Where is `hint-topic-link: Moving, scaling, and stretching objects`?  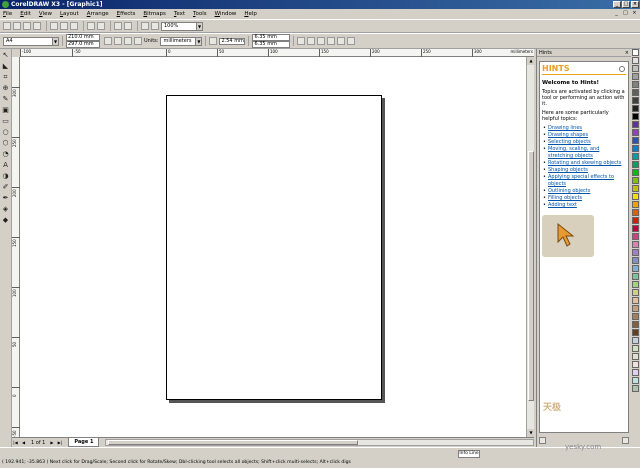 hint-topic-link: Moving, scaling, and stretching objects is located at coordinates (584, 153).